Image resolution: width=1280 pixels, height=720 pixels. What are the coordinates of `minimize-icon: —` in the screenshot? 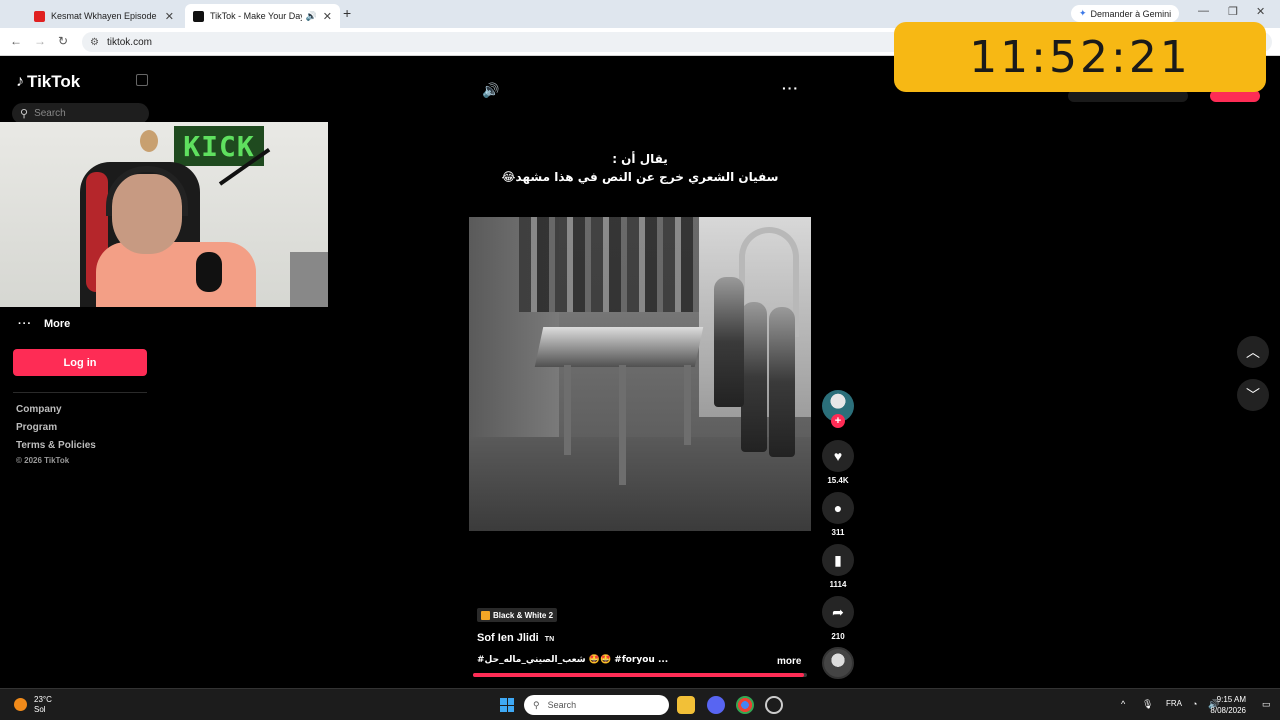 It's located at (1203, 11).